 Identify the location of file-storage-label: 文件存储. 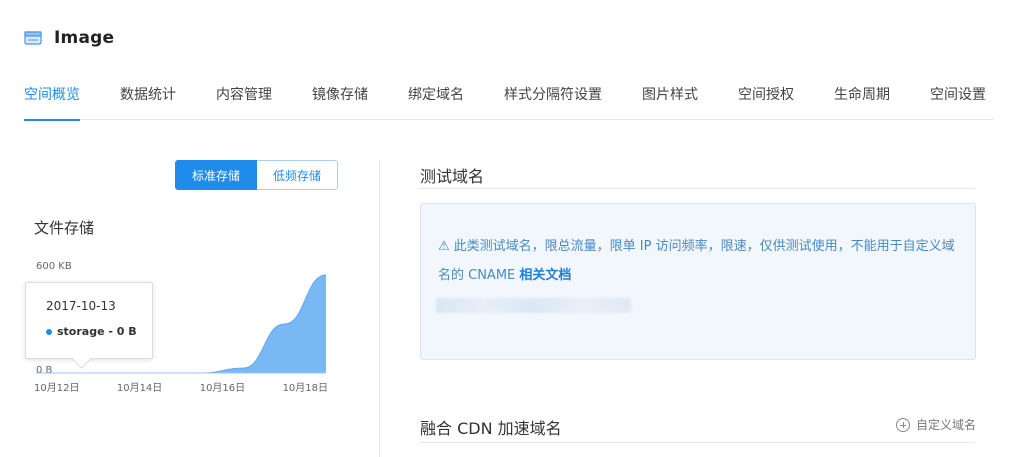
(64, 228).